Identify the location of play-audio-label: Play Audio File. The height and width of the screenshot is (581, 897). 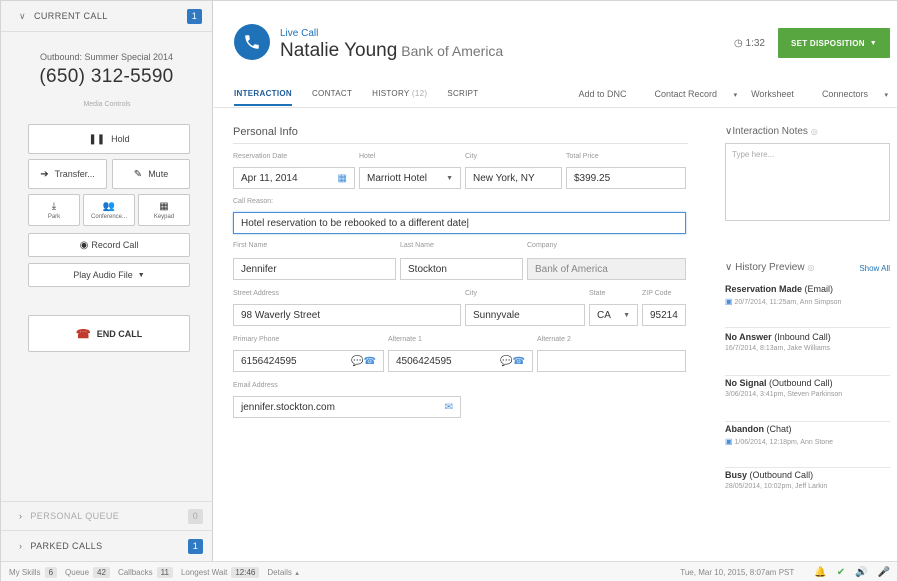
(103, 275).